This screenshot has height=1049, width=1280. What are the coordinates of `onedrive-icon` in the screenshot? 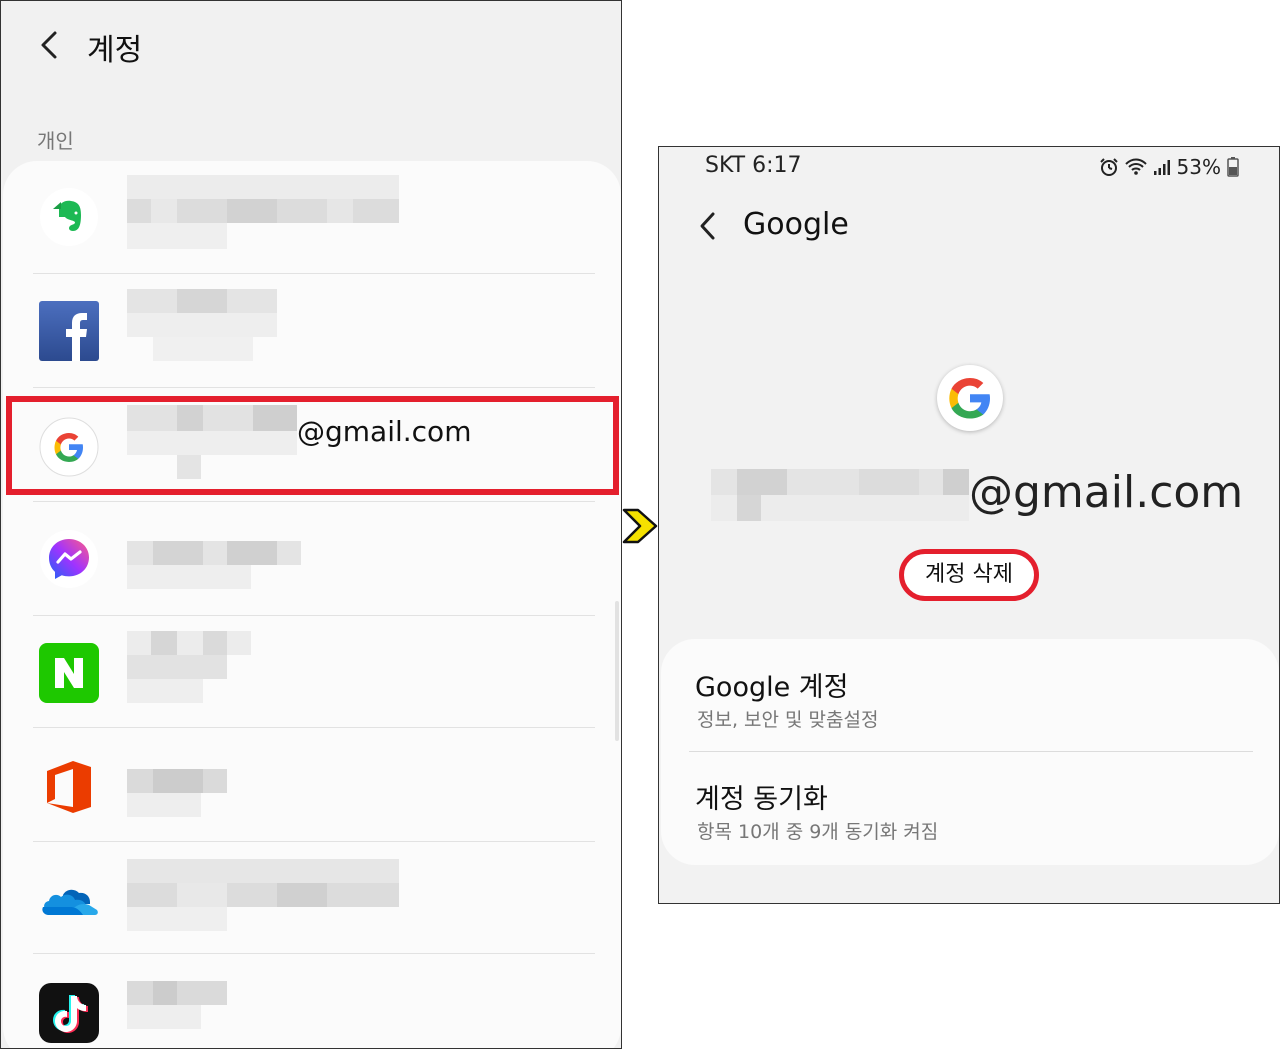 It's located at (70, 902).